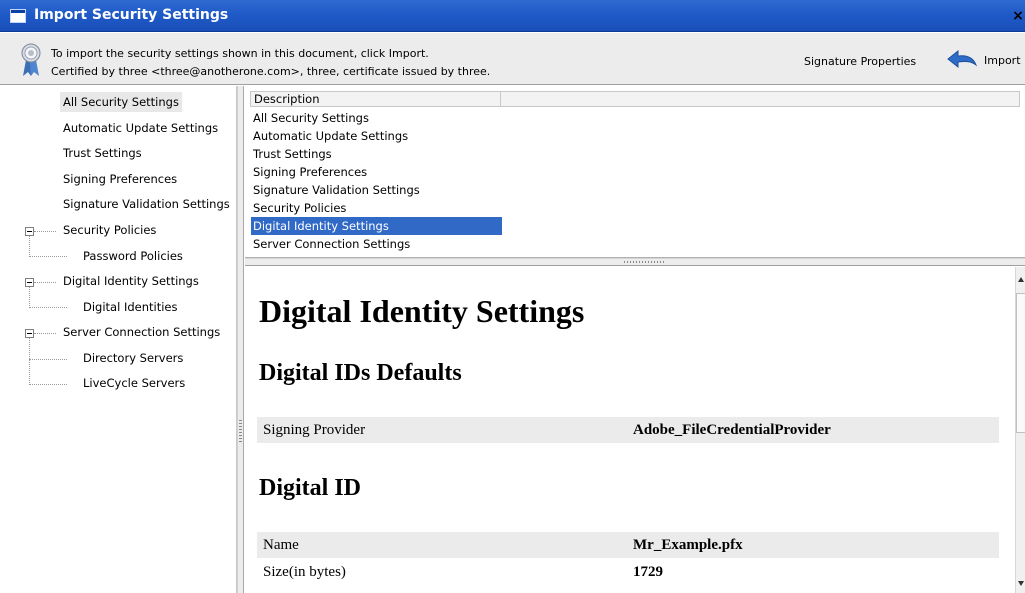 The image size is (1025, 593). I want to click on list-row: Server Connection Settings, so click(376, 244).